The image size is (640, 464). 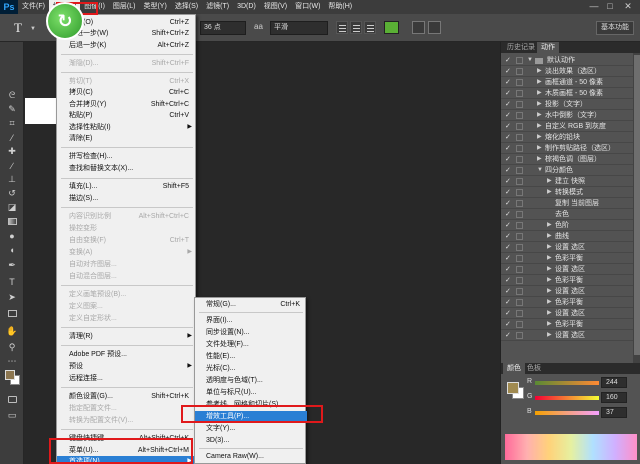 I want to click on tab-color: 颜色, so click(x=514, y=368).